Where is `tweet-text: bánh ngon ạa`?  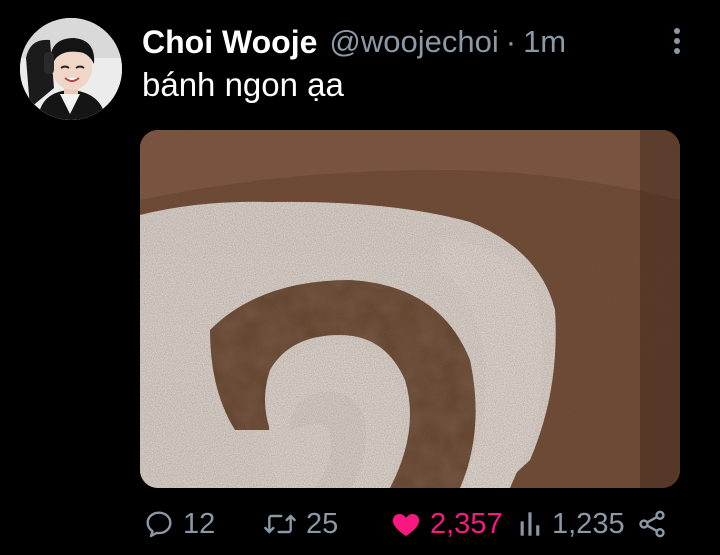 tweet-text: bánh ngon ạa is located at coordinates (243, 84).